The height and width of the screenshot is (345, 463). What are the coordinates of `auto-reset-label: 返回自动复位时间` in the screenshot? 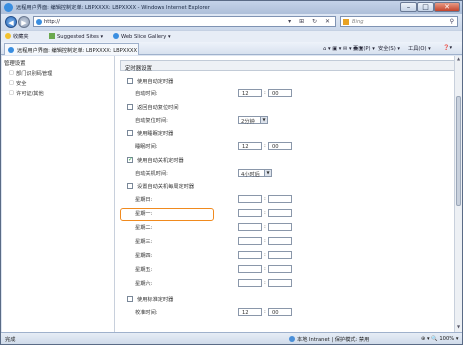 It's located at (158, 108).